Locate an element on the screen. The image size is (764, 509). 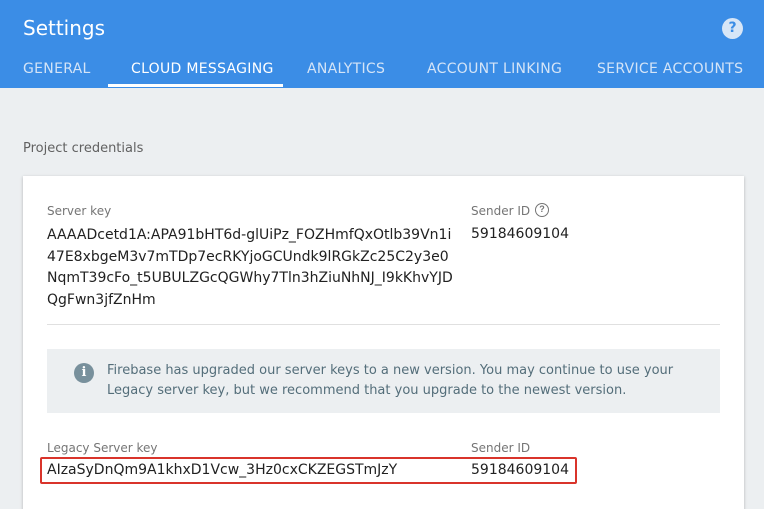
legacy-sender-id-value: 59184609104 is located at coordinates (520, 470).